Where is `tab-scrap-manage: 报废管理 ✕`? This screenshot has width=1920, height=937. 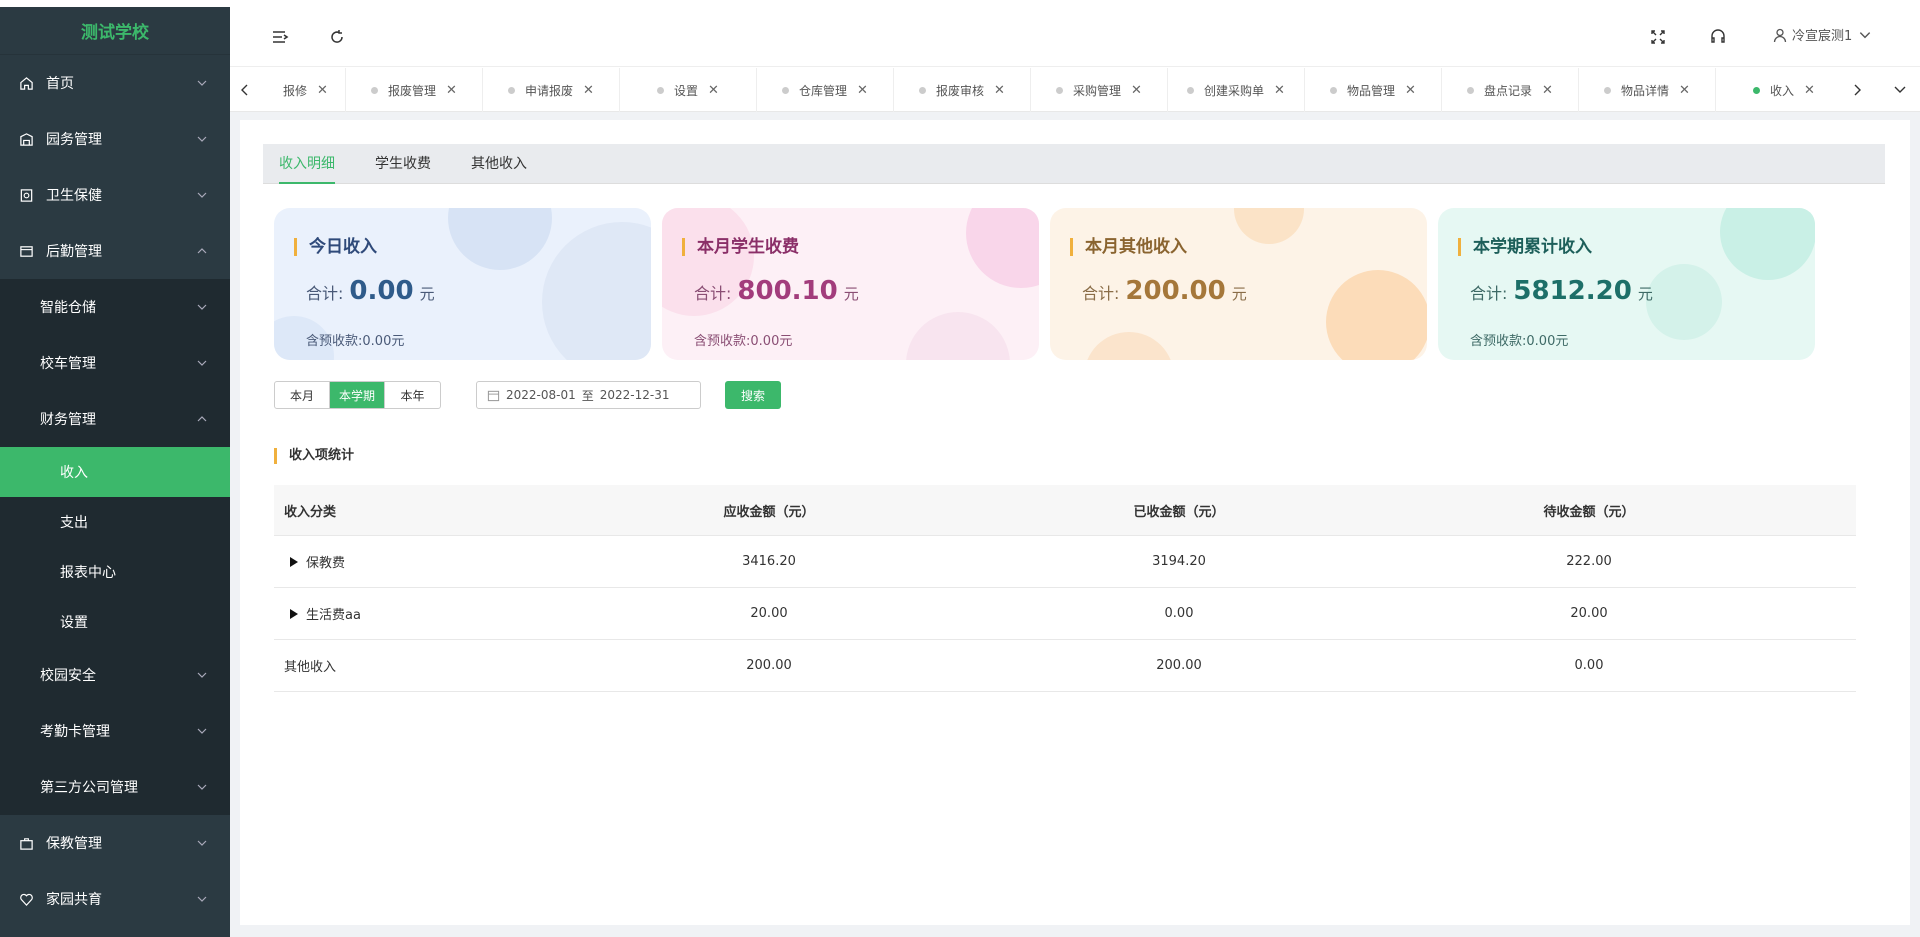
tab-scrap-manage: 报废管理 ✕ is located at coordinates (414, 90).